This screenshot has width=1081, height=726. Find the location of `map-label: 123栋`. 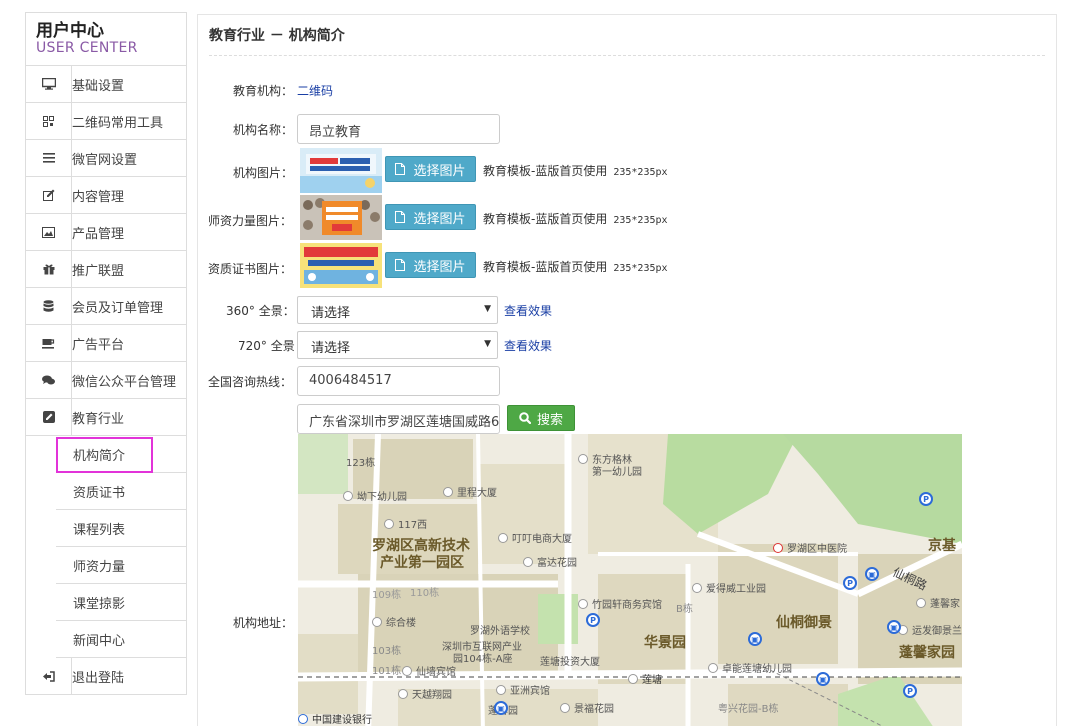

map-label: 123栋 is located at coordinates (361, 463).